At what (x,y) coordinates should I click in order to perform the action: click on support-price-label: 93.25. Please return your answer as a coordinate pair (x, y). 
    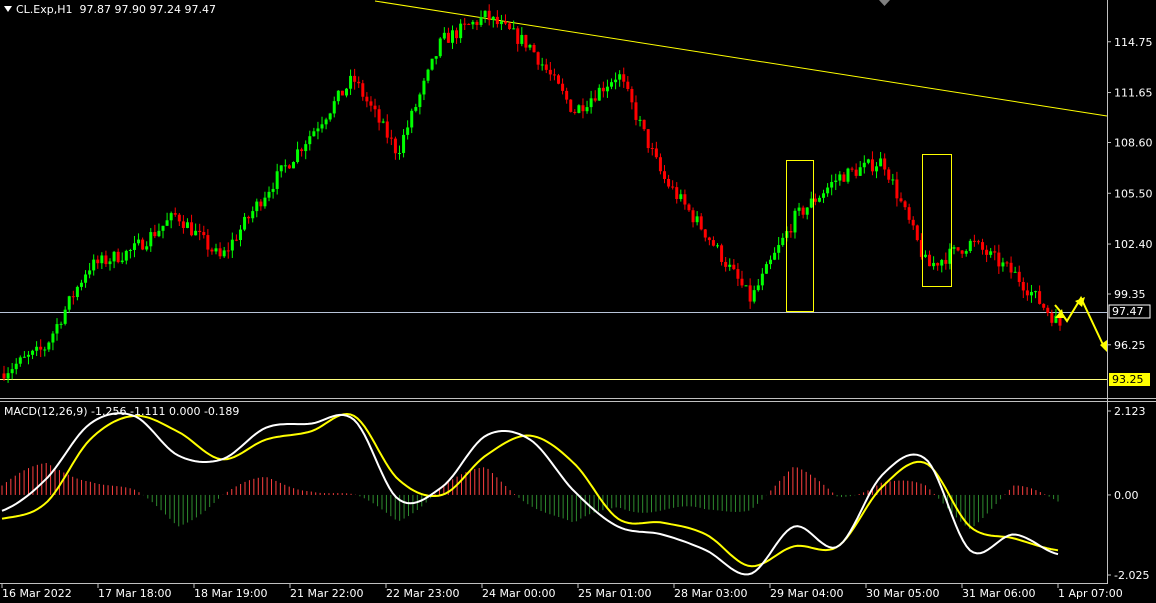
    Looking at the image, I should click on (1128, 379).